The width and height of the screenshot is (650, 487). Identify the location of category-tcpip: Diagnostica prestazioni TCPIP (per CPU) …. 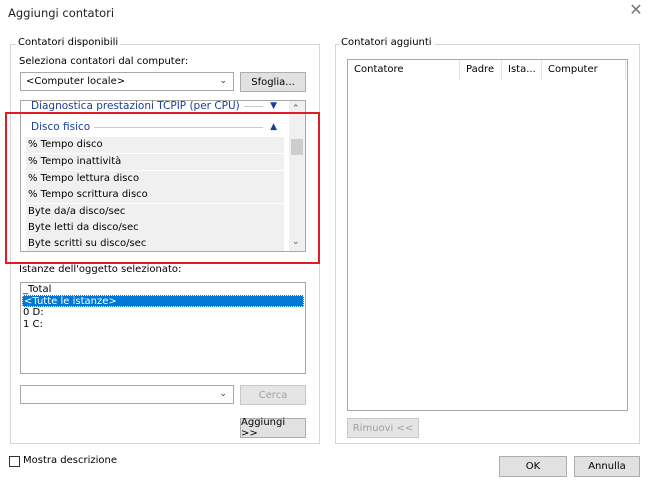
(156, 107).